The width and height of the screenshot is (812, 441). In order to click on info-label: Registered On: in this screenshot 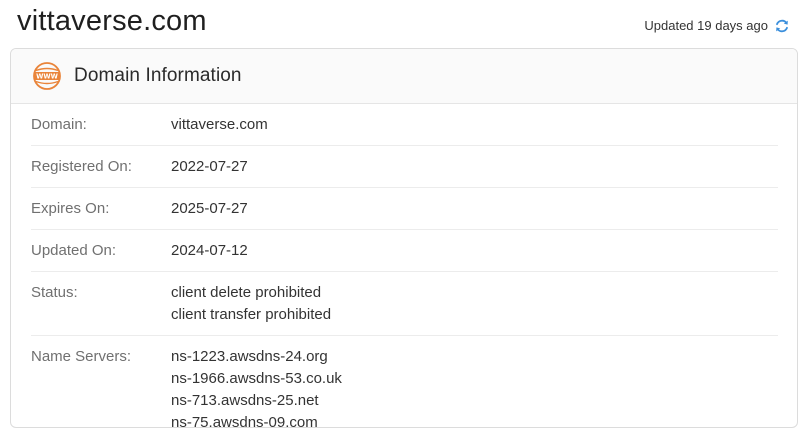, I will do `click(81, 166)`.